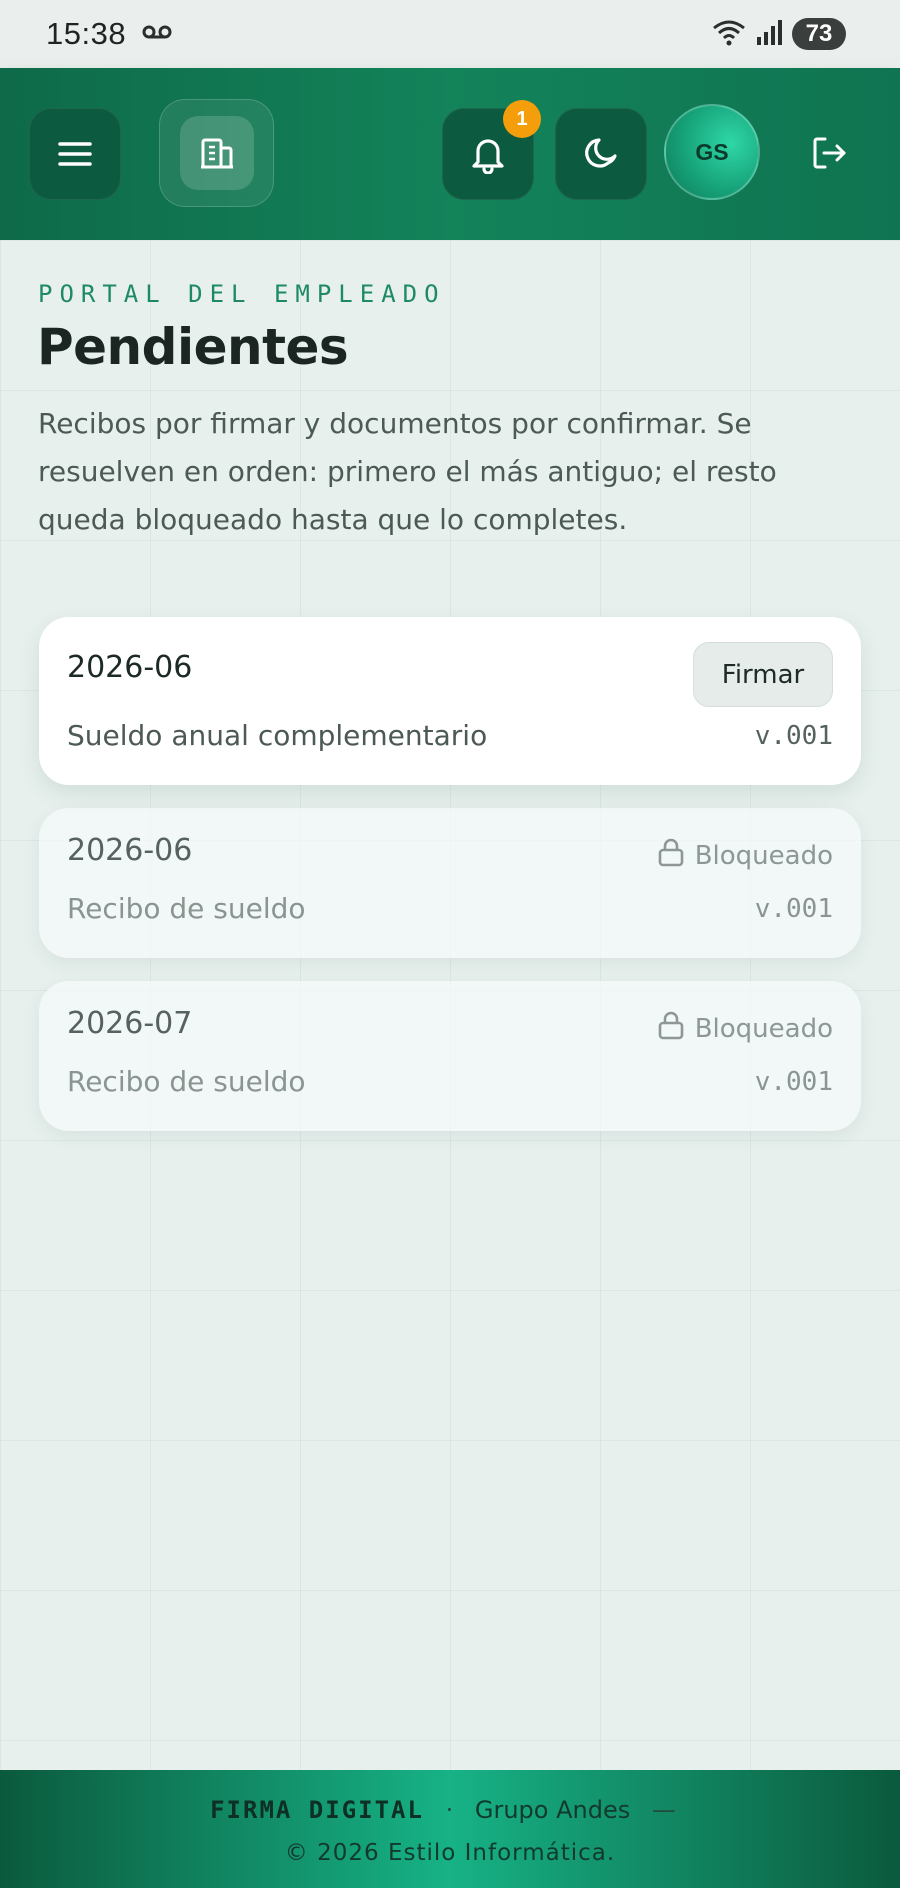 This screenshot has height=1888, width=900. I want to click on status-bar: 15:38 73, so click(450, 34).